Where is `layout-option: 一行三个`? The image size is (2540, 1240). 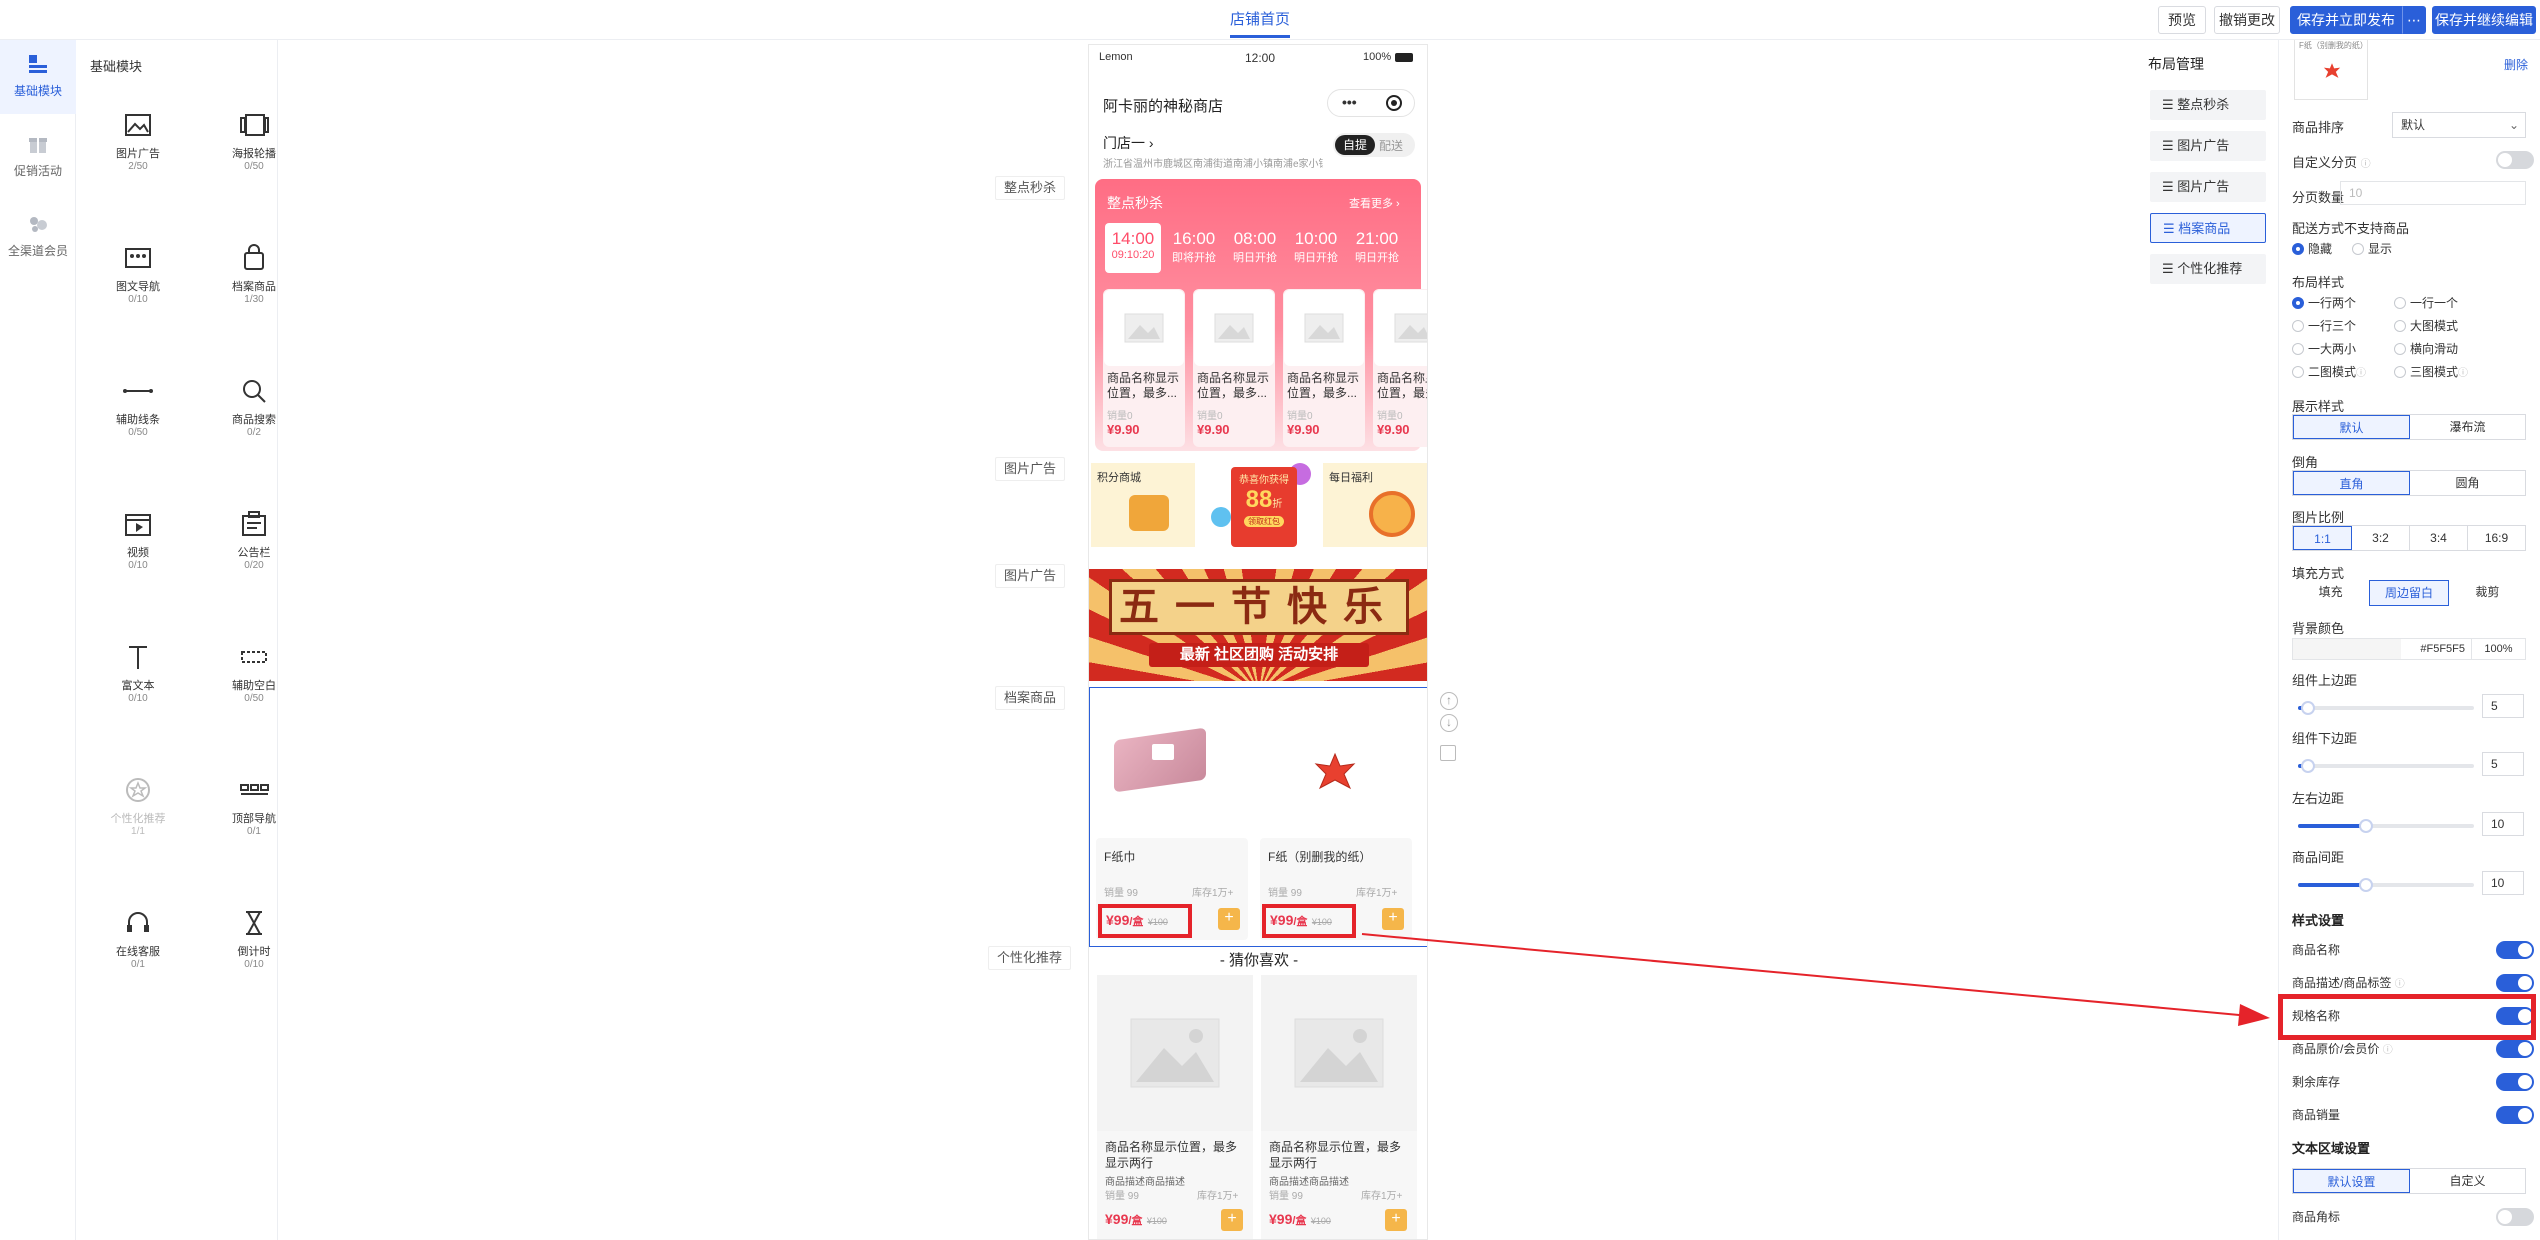
layout-option: 一行三个 is located at coordinates (2324, 326).